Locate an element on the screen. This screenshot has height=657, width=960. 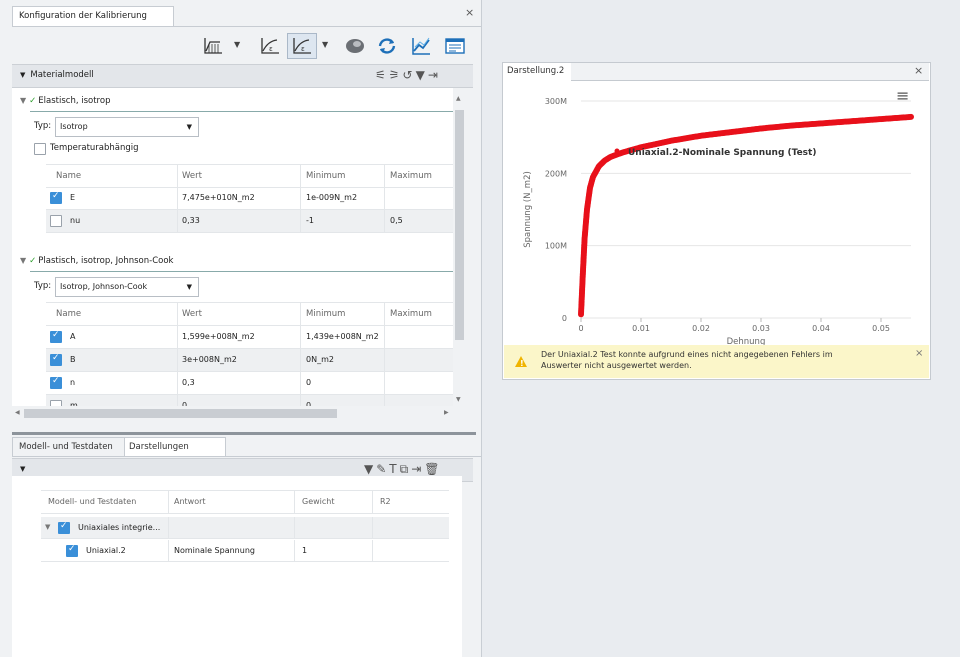
column-header: Gewicht is located at coordinates (318, 501).